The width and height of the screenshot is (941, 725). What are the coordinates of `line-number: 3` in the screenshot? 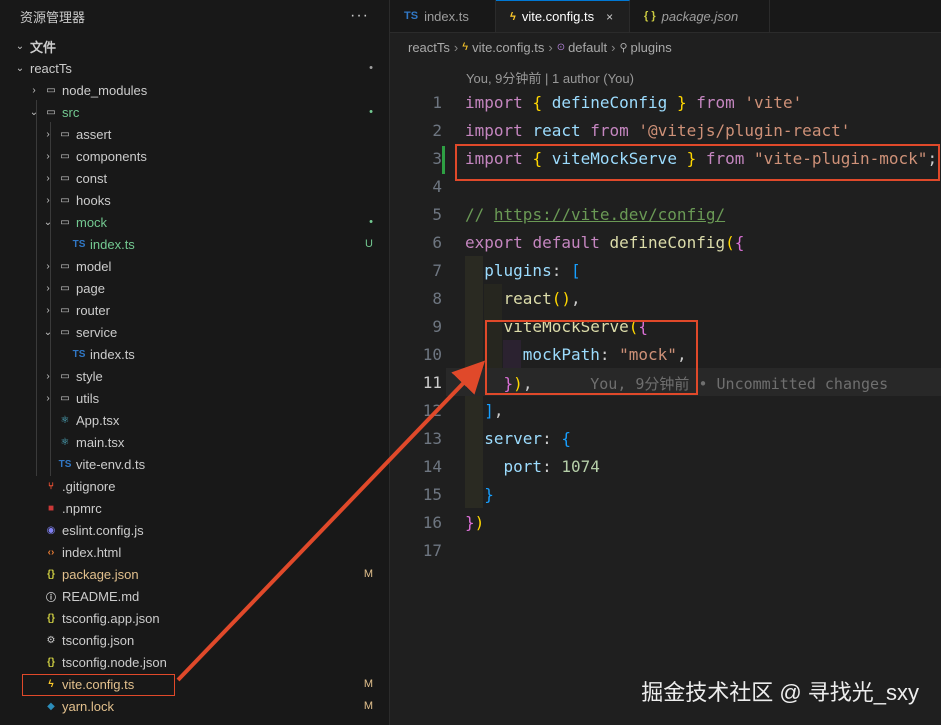 It's located at (437, 158).